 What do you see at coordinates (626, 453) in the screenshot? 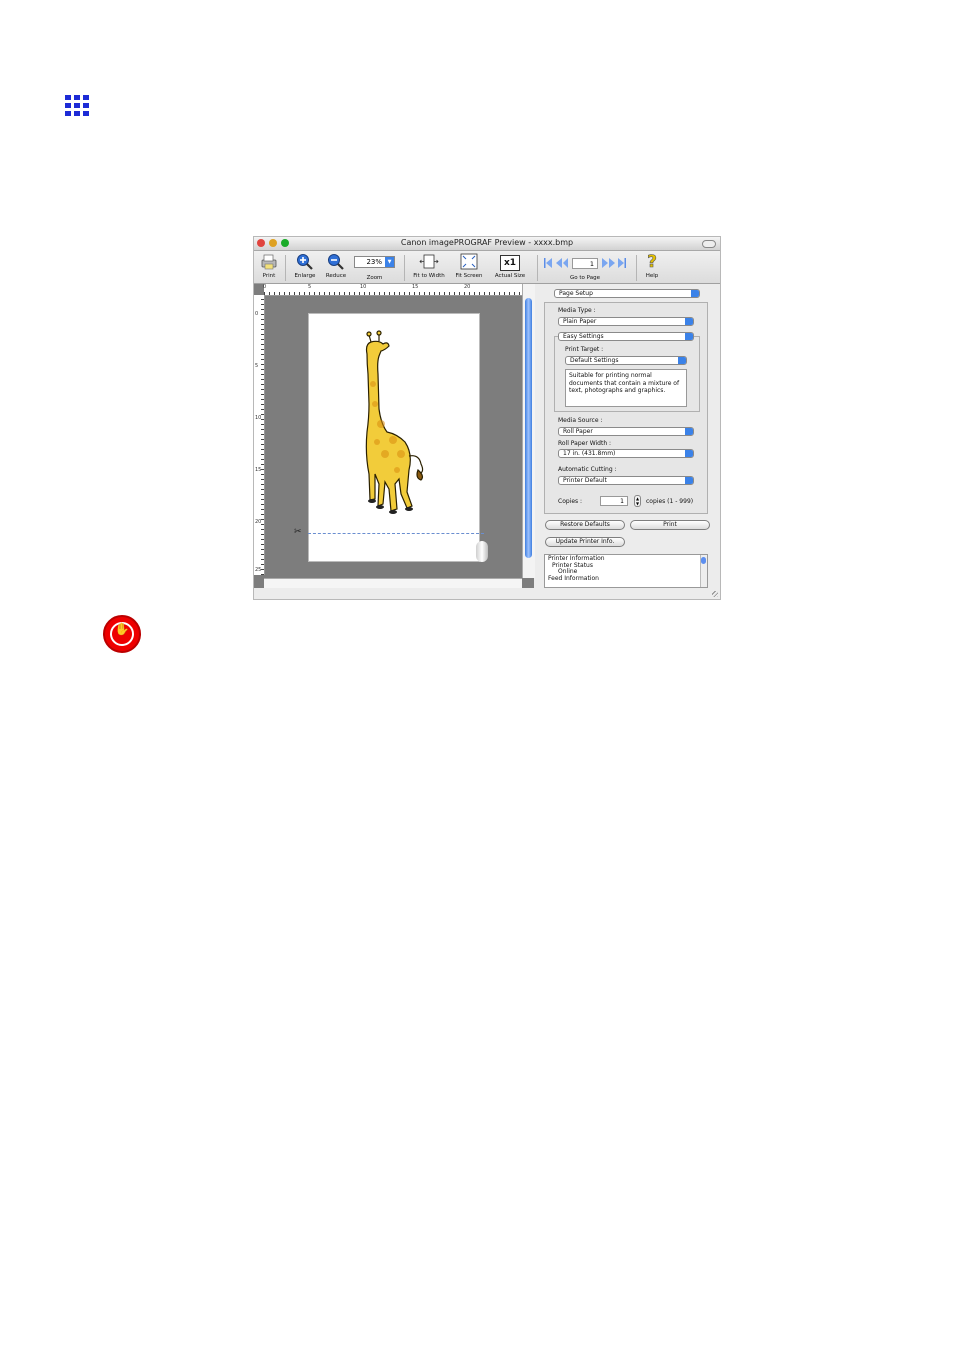
I see `roll-width-select: 17 in. (431.8mm)` at bounding box center [626, 453].